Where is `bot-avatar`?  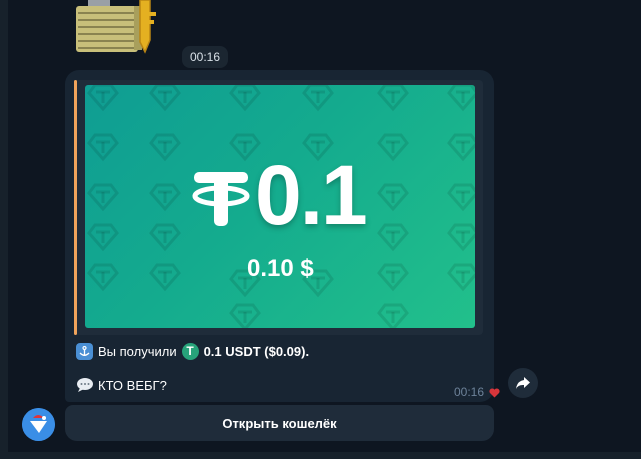
bot-avatar is located at coordinates (38, 424).